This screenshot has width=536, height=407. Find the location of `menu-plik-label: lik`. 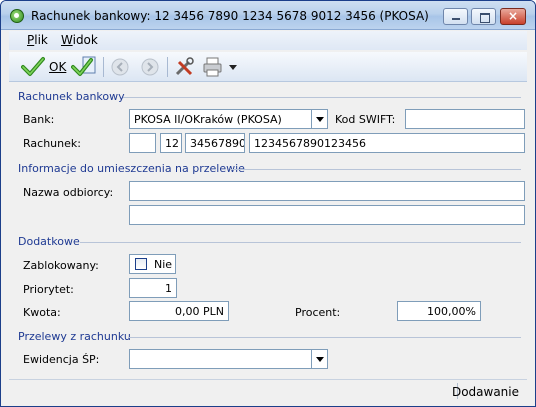

menu-plik-label: lik is located at coordinates (41, 40).